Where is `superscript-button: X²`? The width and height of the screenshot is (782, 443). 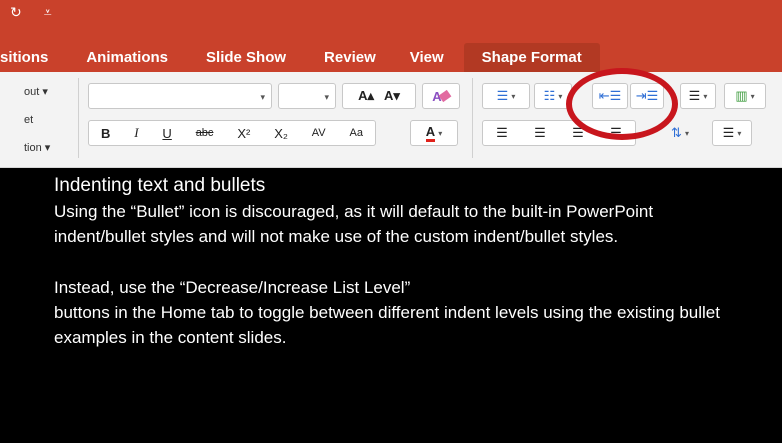
superscript-button: X² is located at coordinates (243, 133).